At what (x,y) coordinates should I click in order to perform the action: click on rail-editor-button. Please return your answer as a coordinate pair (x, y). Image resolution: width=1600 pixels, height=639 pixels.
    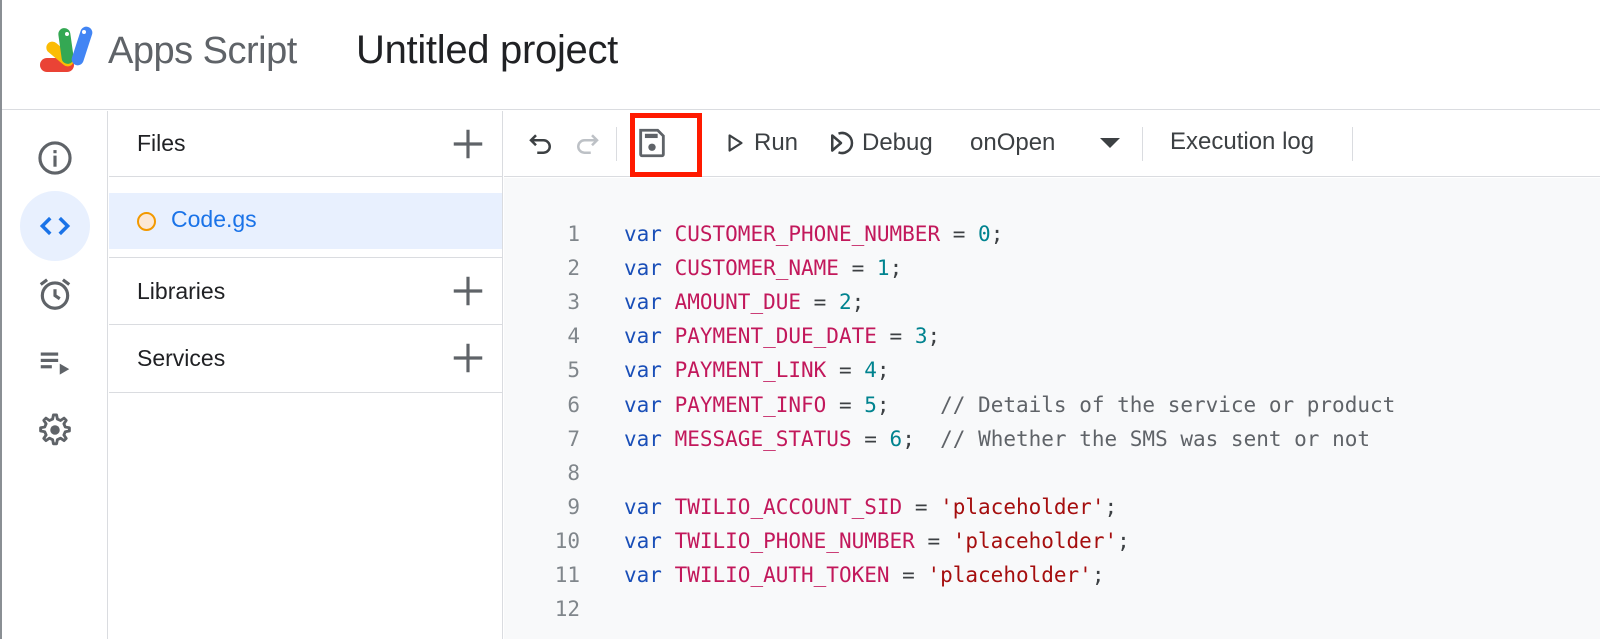
    Looking at the image, I should click on (55, 226).